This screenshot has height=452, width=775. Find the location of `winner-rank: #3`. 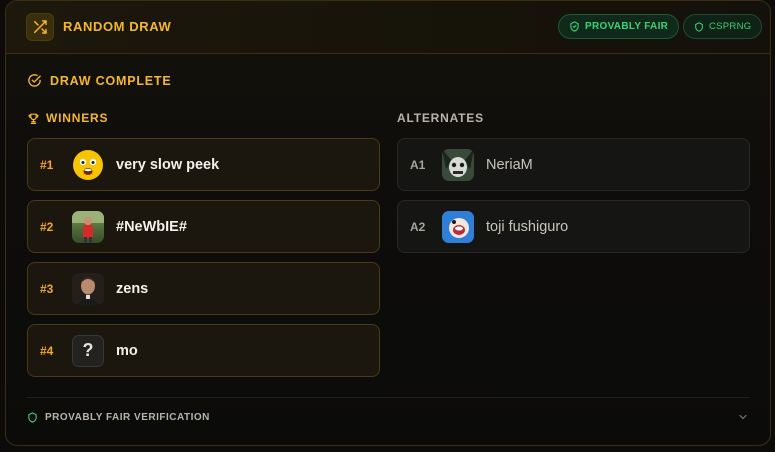

winner-rank: #3 is located at coordinates (47, 288).